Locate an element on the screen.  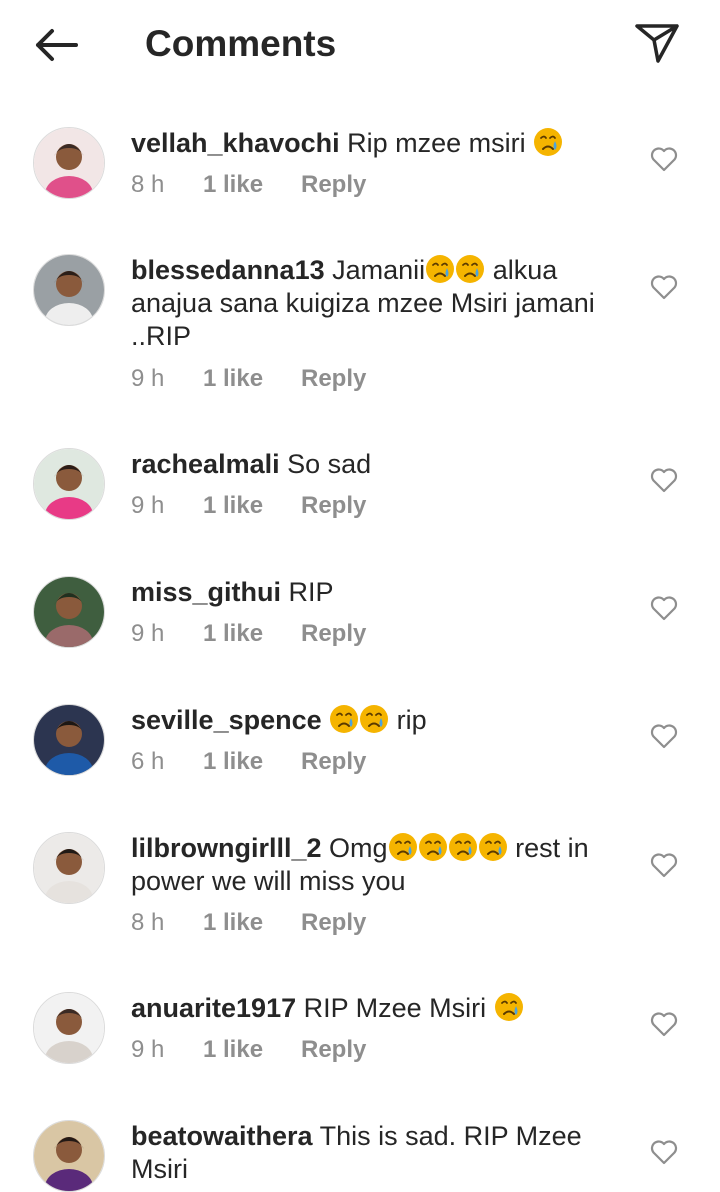
comment-username: rachealmali is located at coordinates (205, 464).